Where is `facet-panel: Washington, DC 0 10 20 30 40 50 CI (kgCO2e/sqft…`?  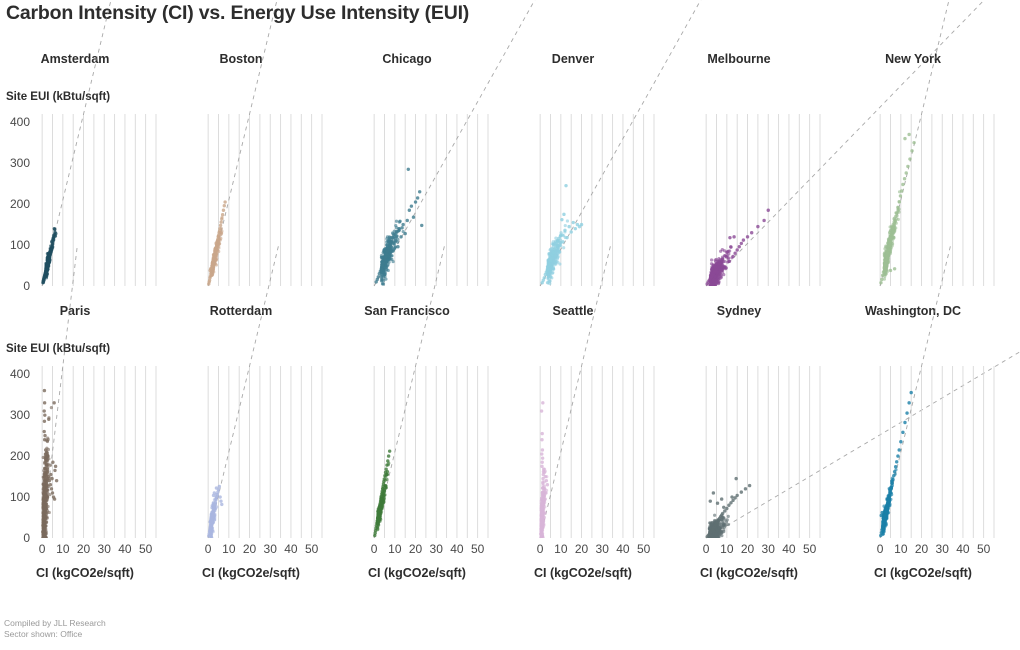 facet-panel: Washington, DC 0 10 20 30 40 50 CI (kgCO2e/sqft… is located at coordinates (920, 412).